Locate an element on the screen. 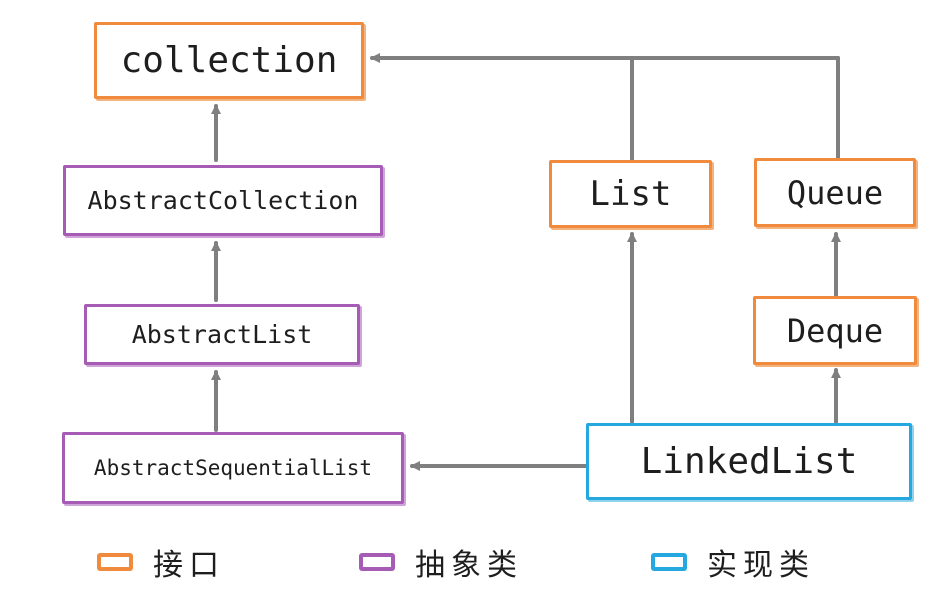 This screenshot has height=595, width=945. deque-node: Deque is located at coordinates (835, 330).